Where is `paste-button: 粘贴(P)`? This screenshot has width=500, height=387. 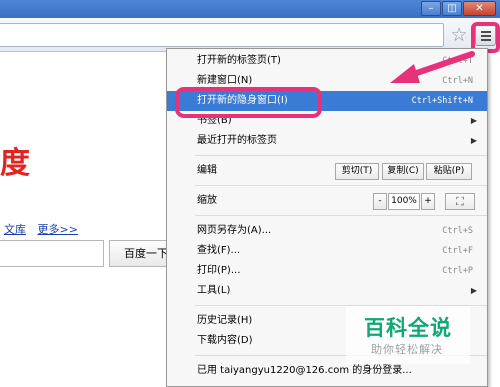
paste-button: 粘贴(P) is located at coordinates (449, 171).